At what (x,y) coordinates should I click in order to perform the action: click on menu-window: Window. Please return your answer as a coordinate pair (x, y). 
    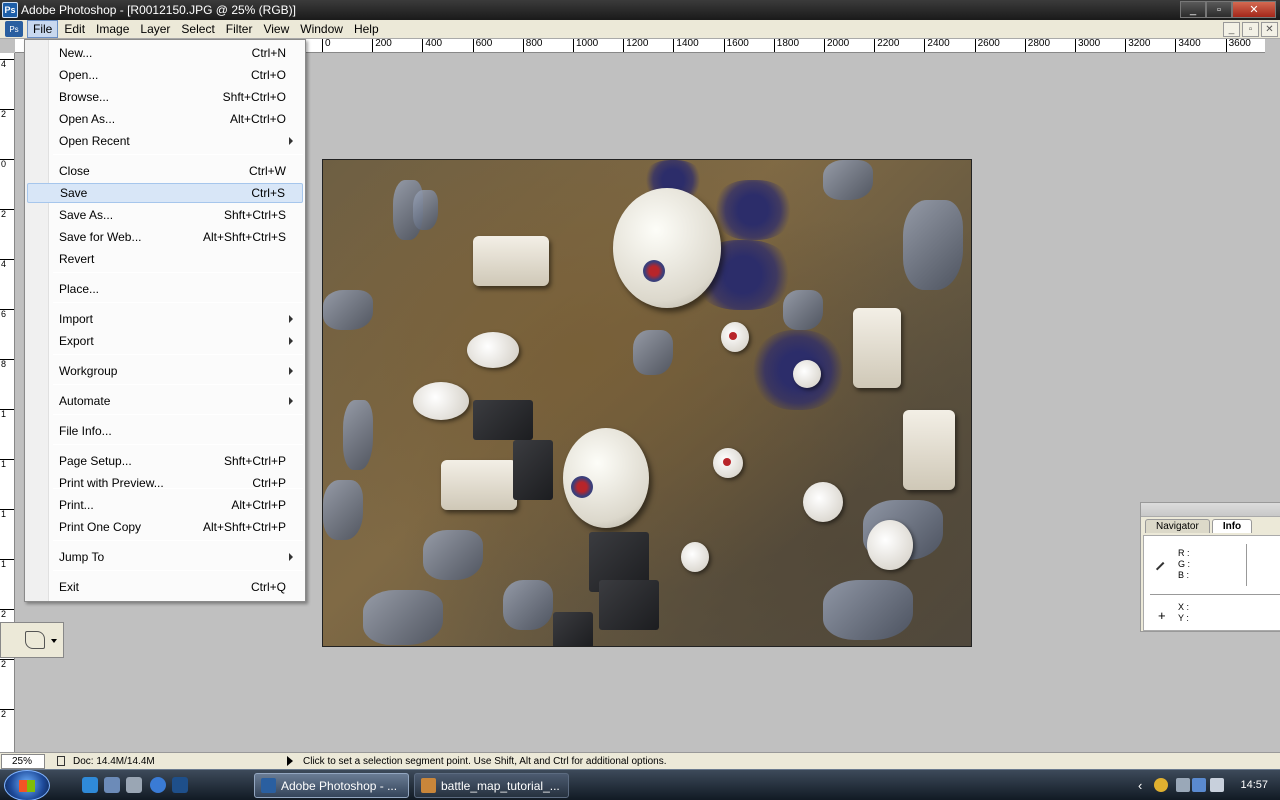
    Looking at the image, I should click on (321, 29).